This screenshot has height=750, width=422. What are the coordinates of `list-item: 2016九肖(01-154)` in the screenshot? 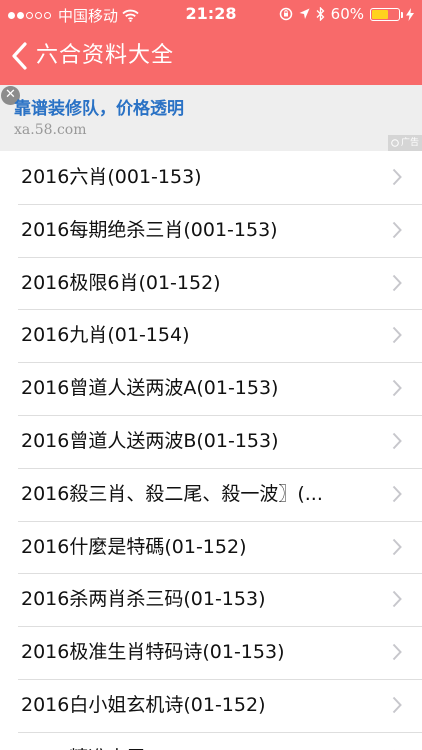 It's located at (211, 336).